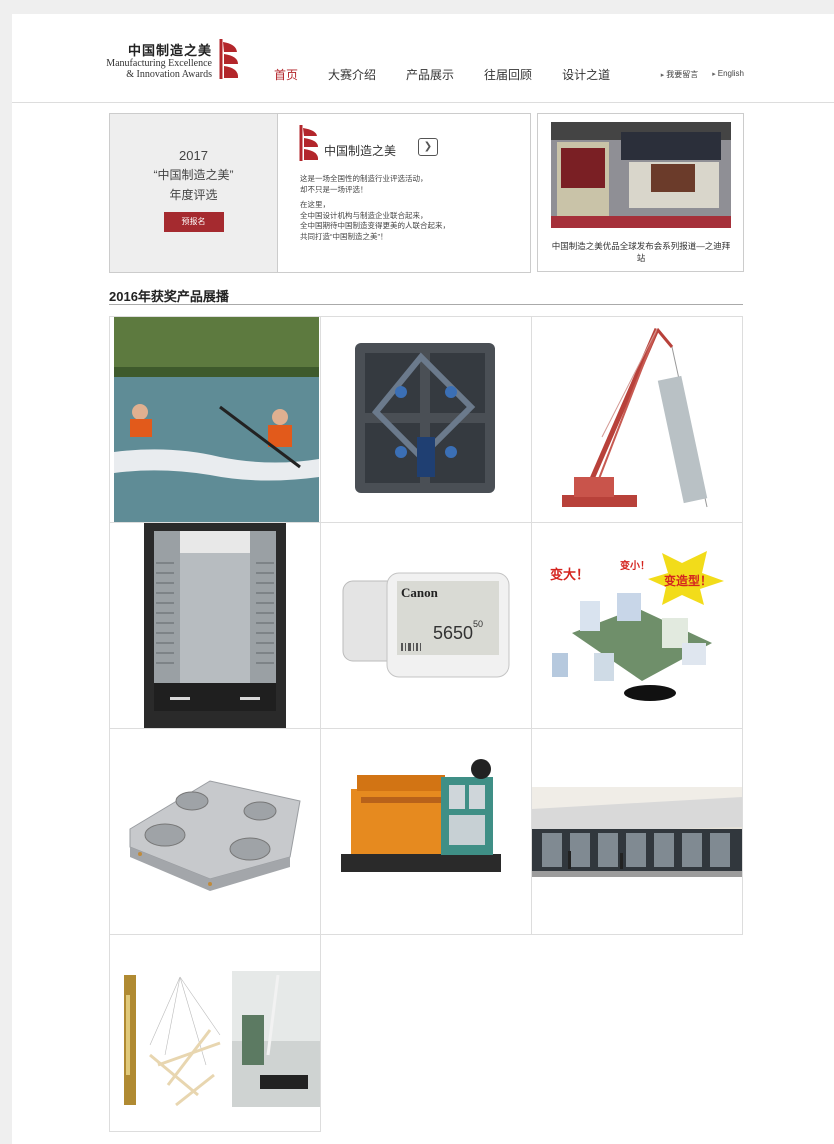  What do you see at coordinates (641, 175) in the screenshot?
I see `news-photo` at bounding box center [641, 175].